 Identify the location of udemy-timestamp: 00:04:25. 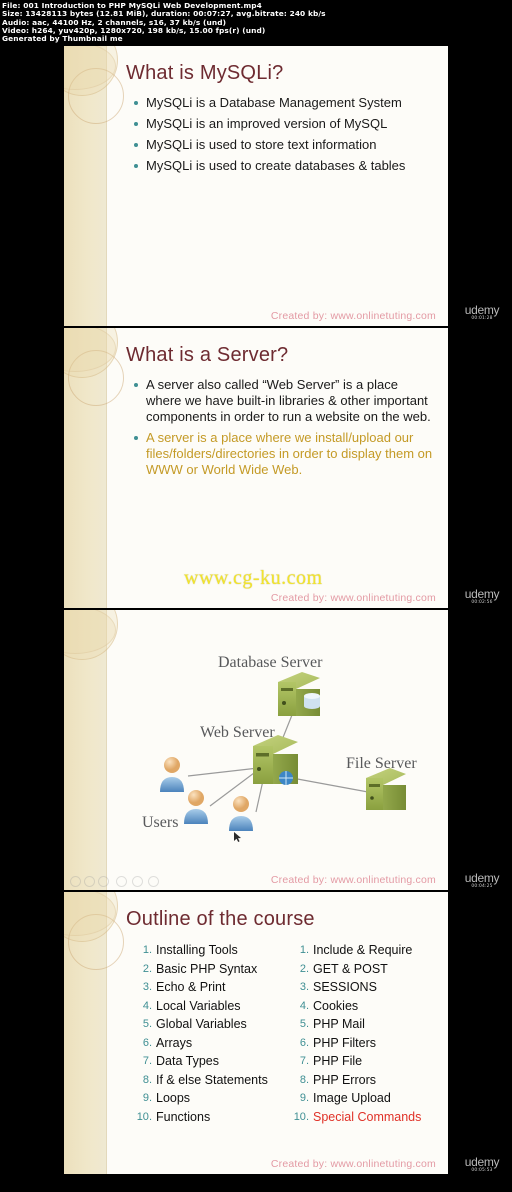
(482, 886).